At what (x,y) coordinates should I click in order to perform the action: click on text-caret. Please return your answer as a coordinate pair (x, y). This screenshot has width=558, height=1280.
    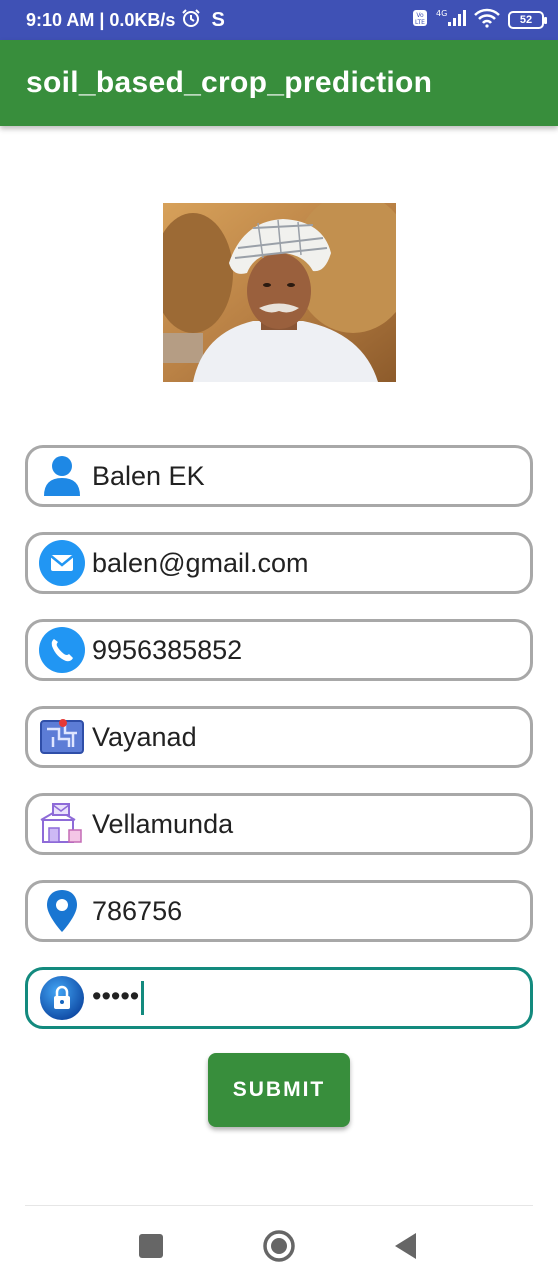
    Looking at the image, I should click on (143, 998).